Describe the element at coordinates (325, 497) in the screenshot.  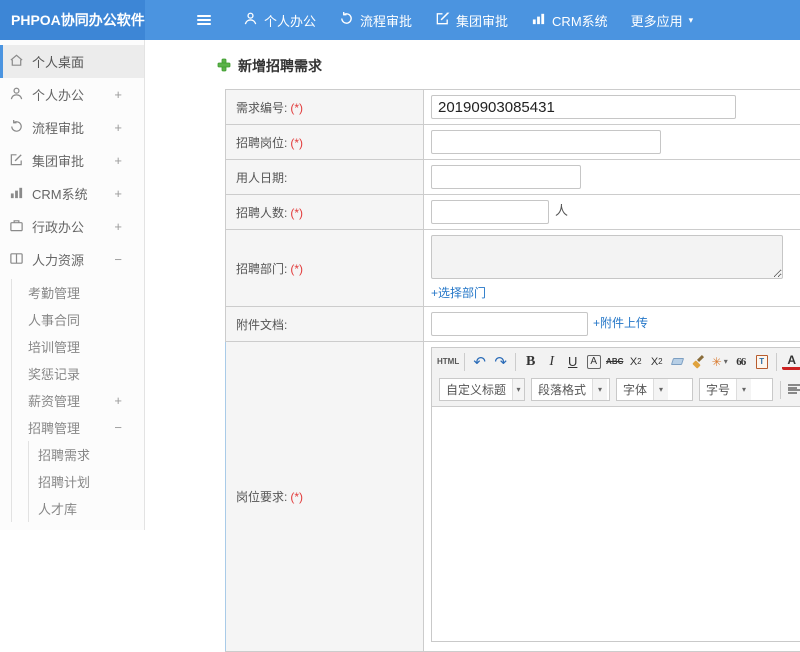
I see `field-label-cell: 岗位要求:(*)` at that location.